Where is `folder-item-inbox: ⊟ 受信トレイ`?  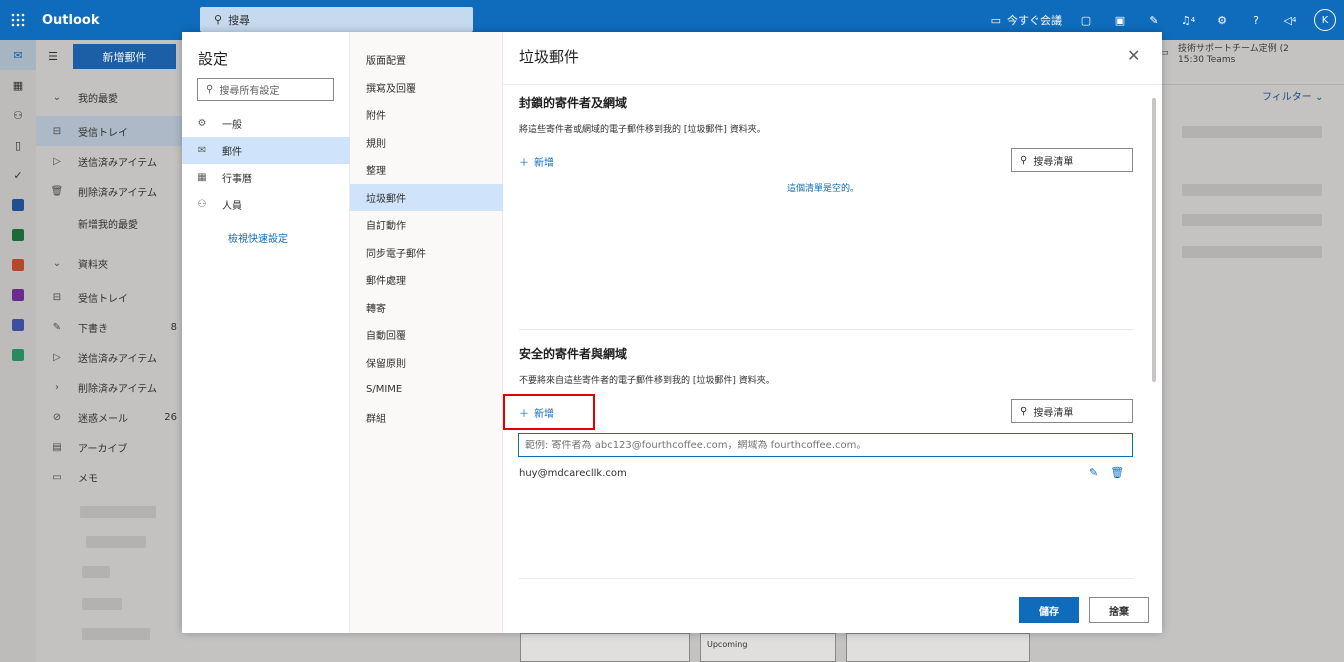 folder-item-inbox: ⊟ 受信トレイ is located at coordinates (118, 297).